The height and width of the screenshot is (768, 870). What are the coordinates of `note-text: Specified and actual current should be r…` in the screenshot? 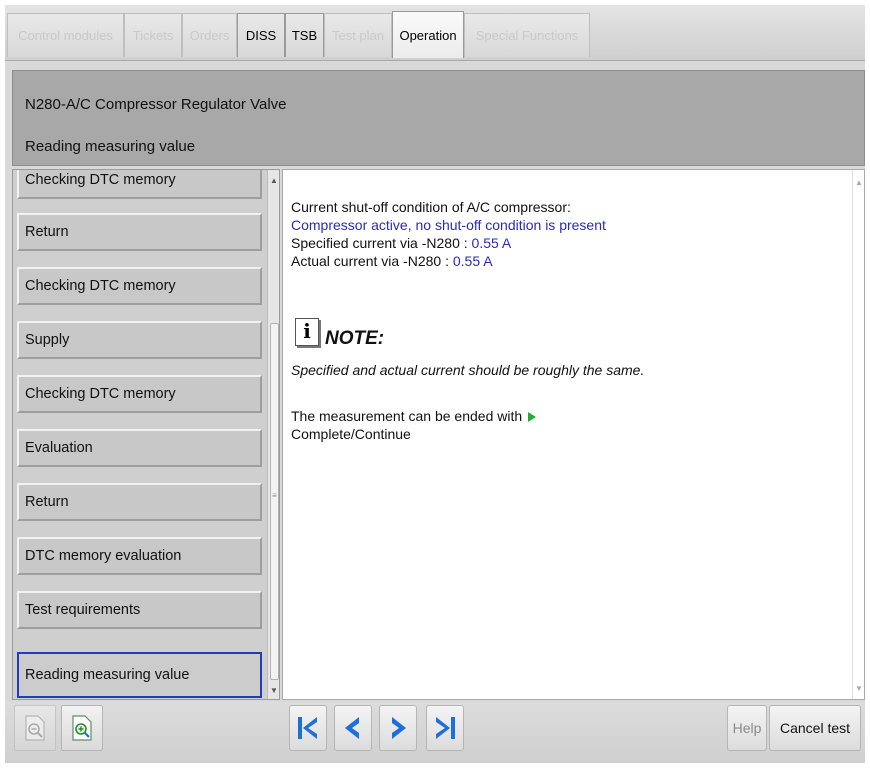 It's located at (468, 370).